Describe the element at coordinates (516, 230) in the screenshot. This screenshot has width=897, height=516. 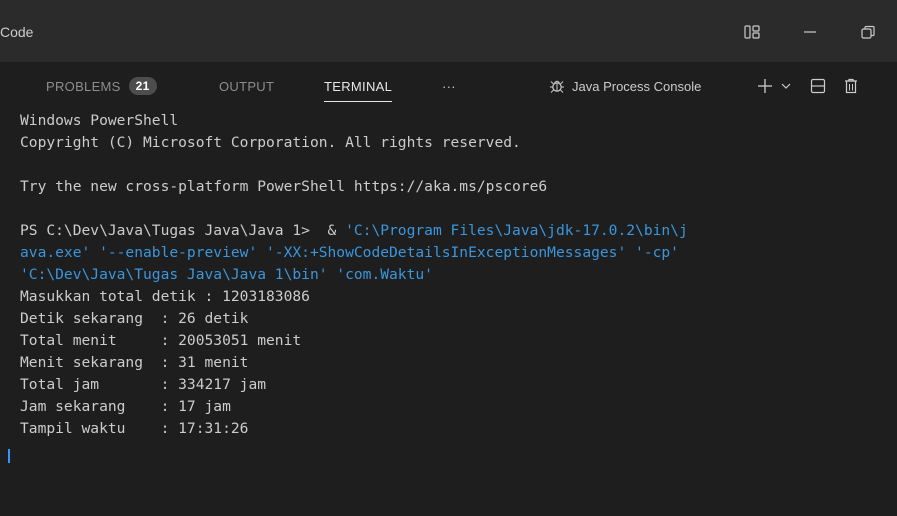
I see `command-text: 'C:\Program Files\Java\jdk-17.0.2\bin\j` at that location.